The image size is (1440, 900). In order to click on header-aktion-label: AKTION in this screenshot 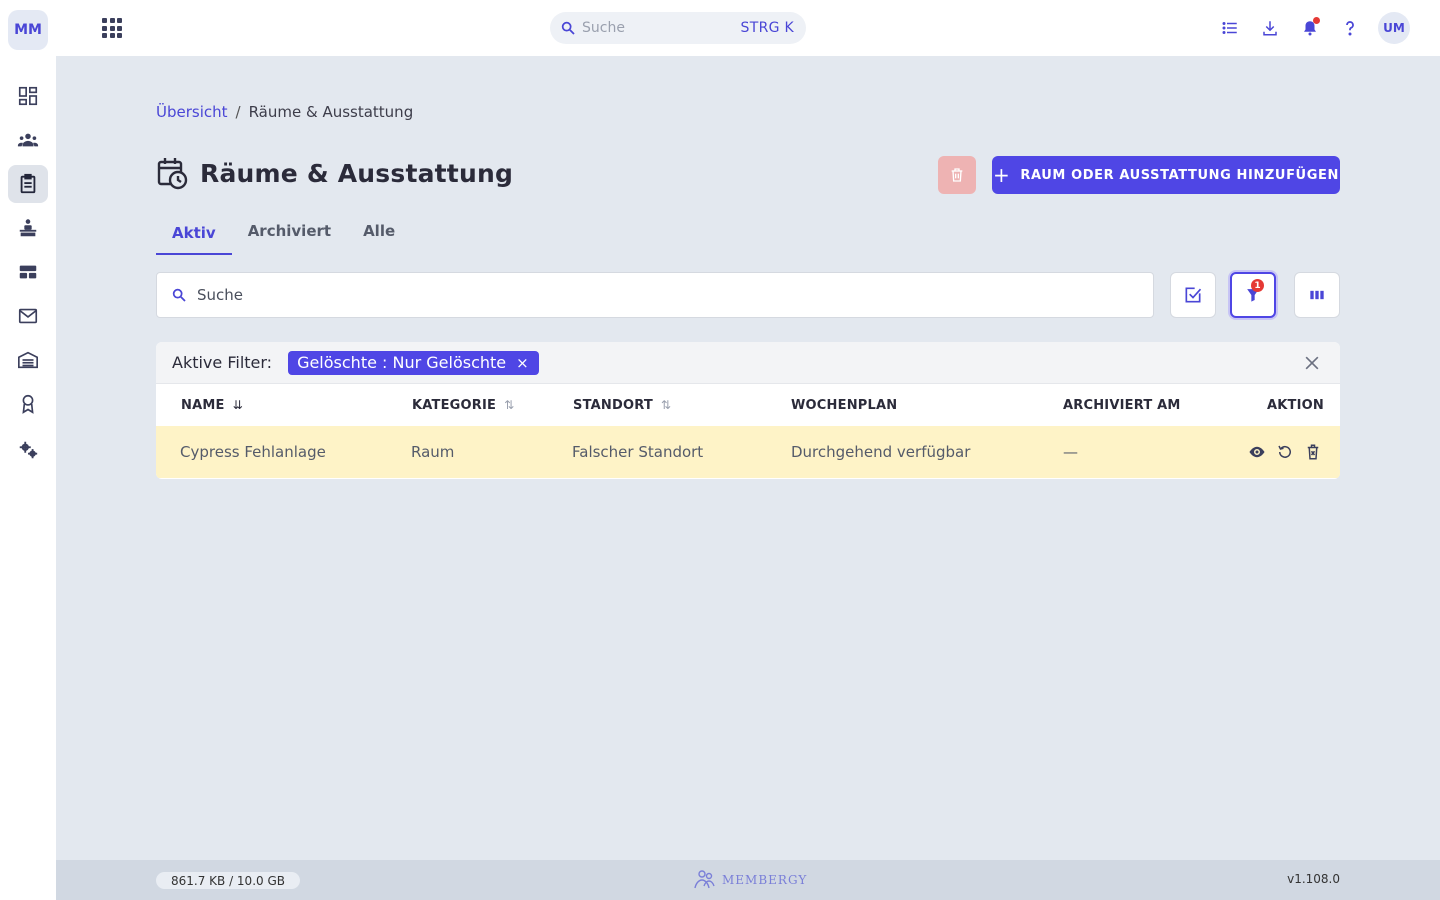, I will do `click(1295, 405)`.